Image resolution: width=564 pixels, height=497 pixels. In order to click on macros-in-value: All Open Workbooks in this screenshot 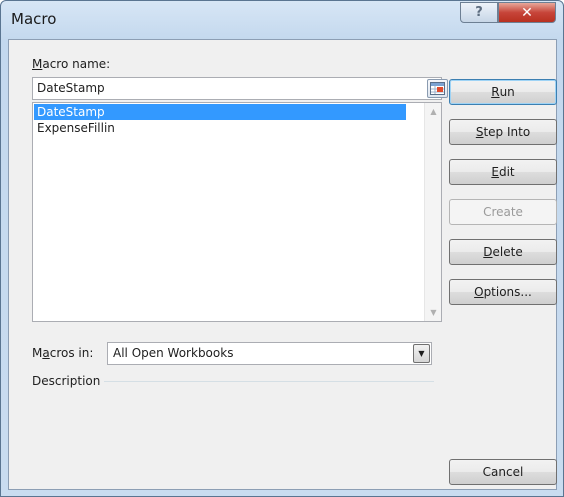, I will do `click(173, 353)`.